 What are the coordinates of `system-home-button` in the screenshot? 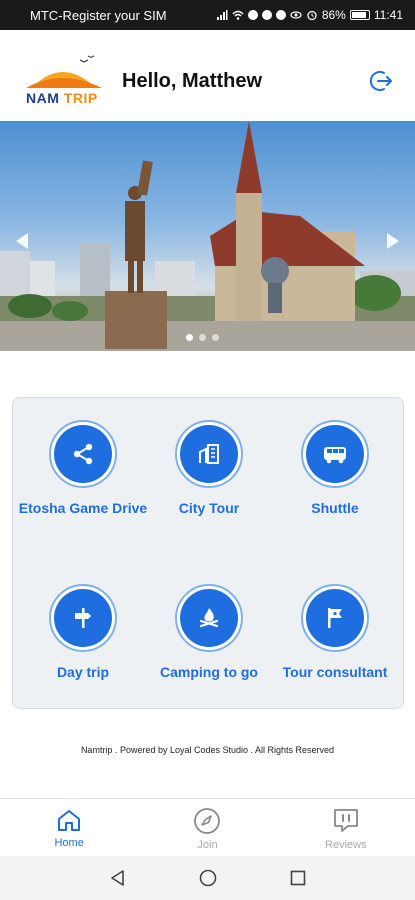 It's located at (208, 878).